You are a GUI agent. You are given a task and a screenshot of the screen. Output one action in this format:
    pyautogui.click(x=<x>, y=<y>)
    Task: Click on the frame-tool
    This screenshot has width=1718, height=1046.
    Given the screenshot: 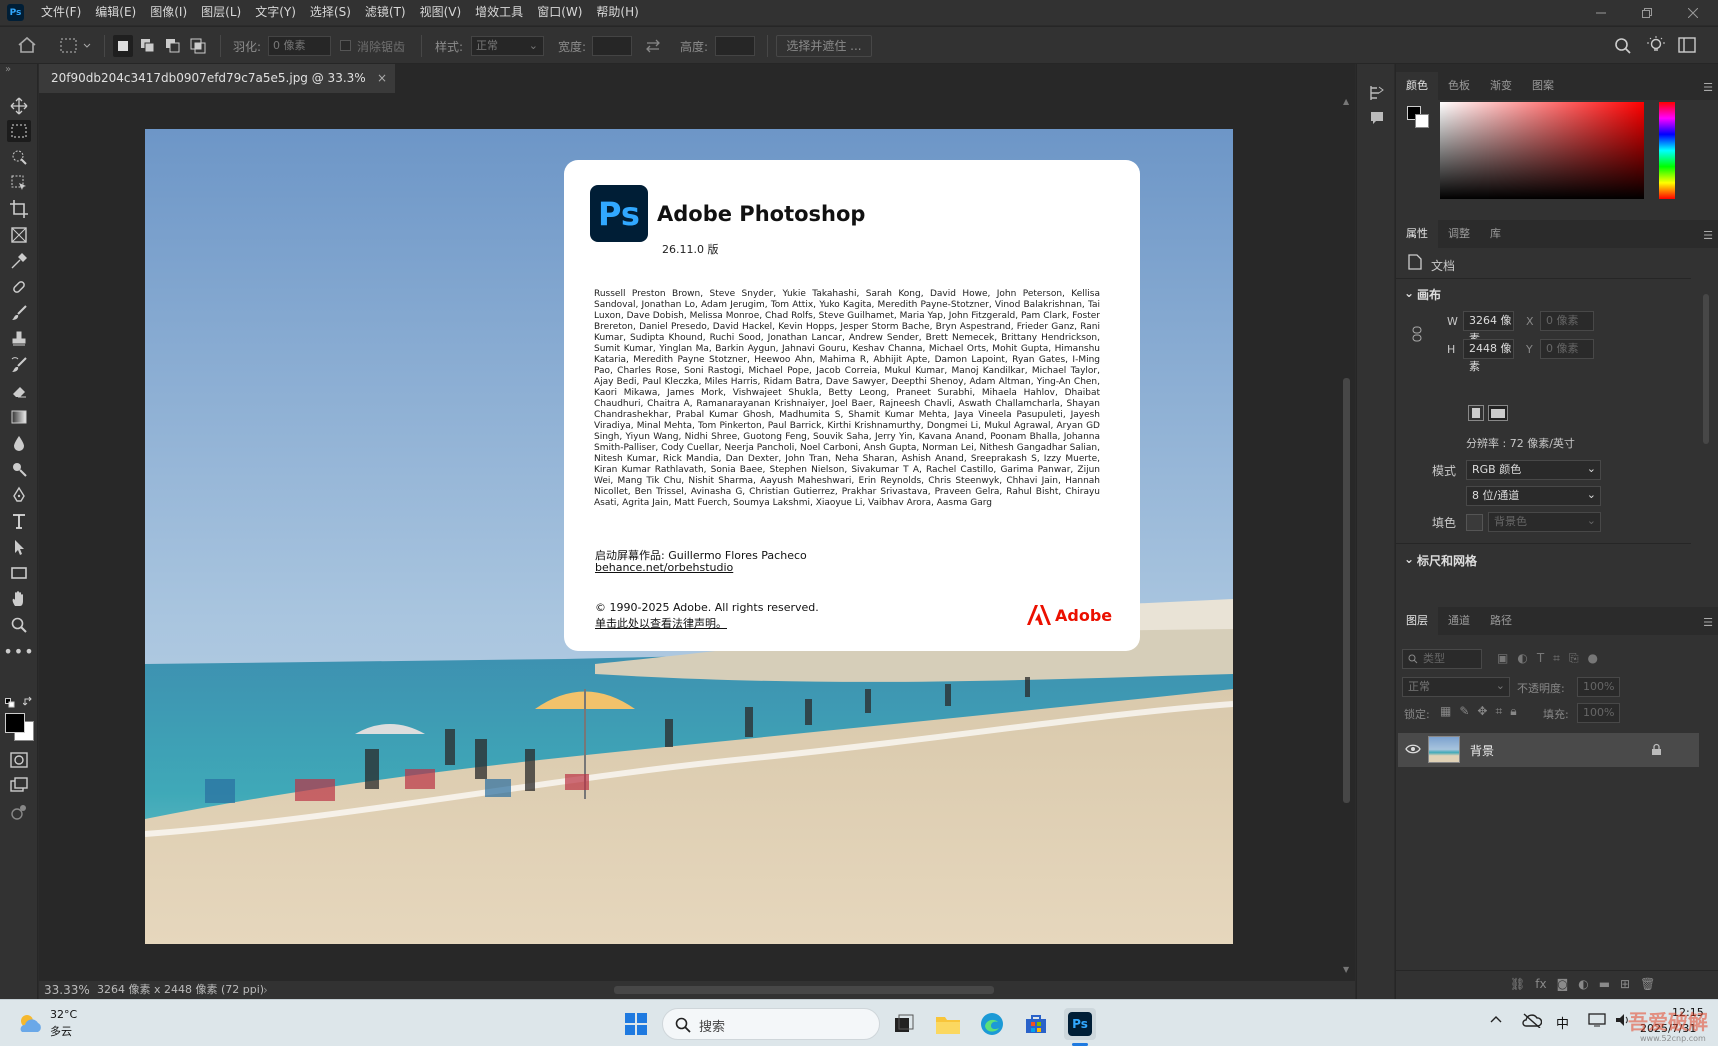 What is the action you would take?
    pyautogui.click(x=19, y=235)
    